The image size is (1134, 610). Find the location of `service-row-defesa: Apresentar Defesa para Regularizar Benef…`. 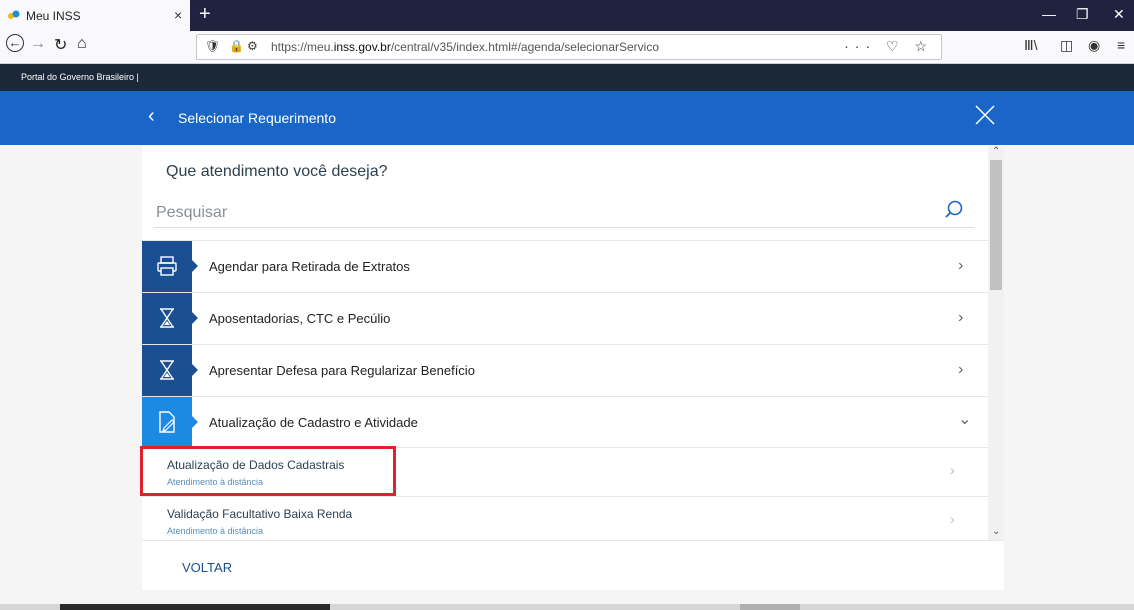

service-row-defesa: Apresentar Defesa para Regularizar Benef… is located at coordinates (565, 370).